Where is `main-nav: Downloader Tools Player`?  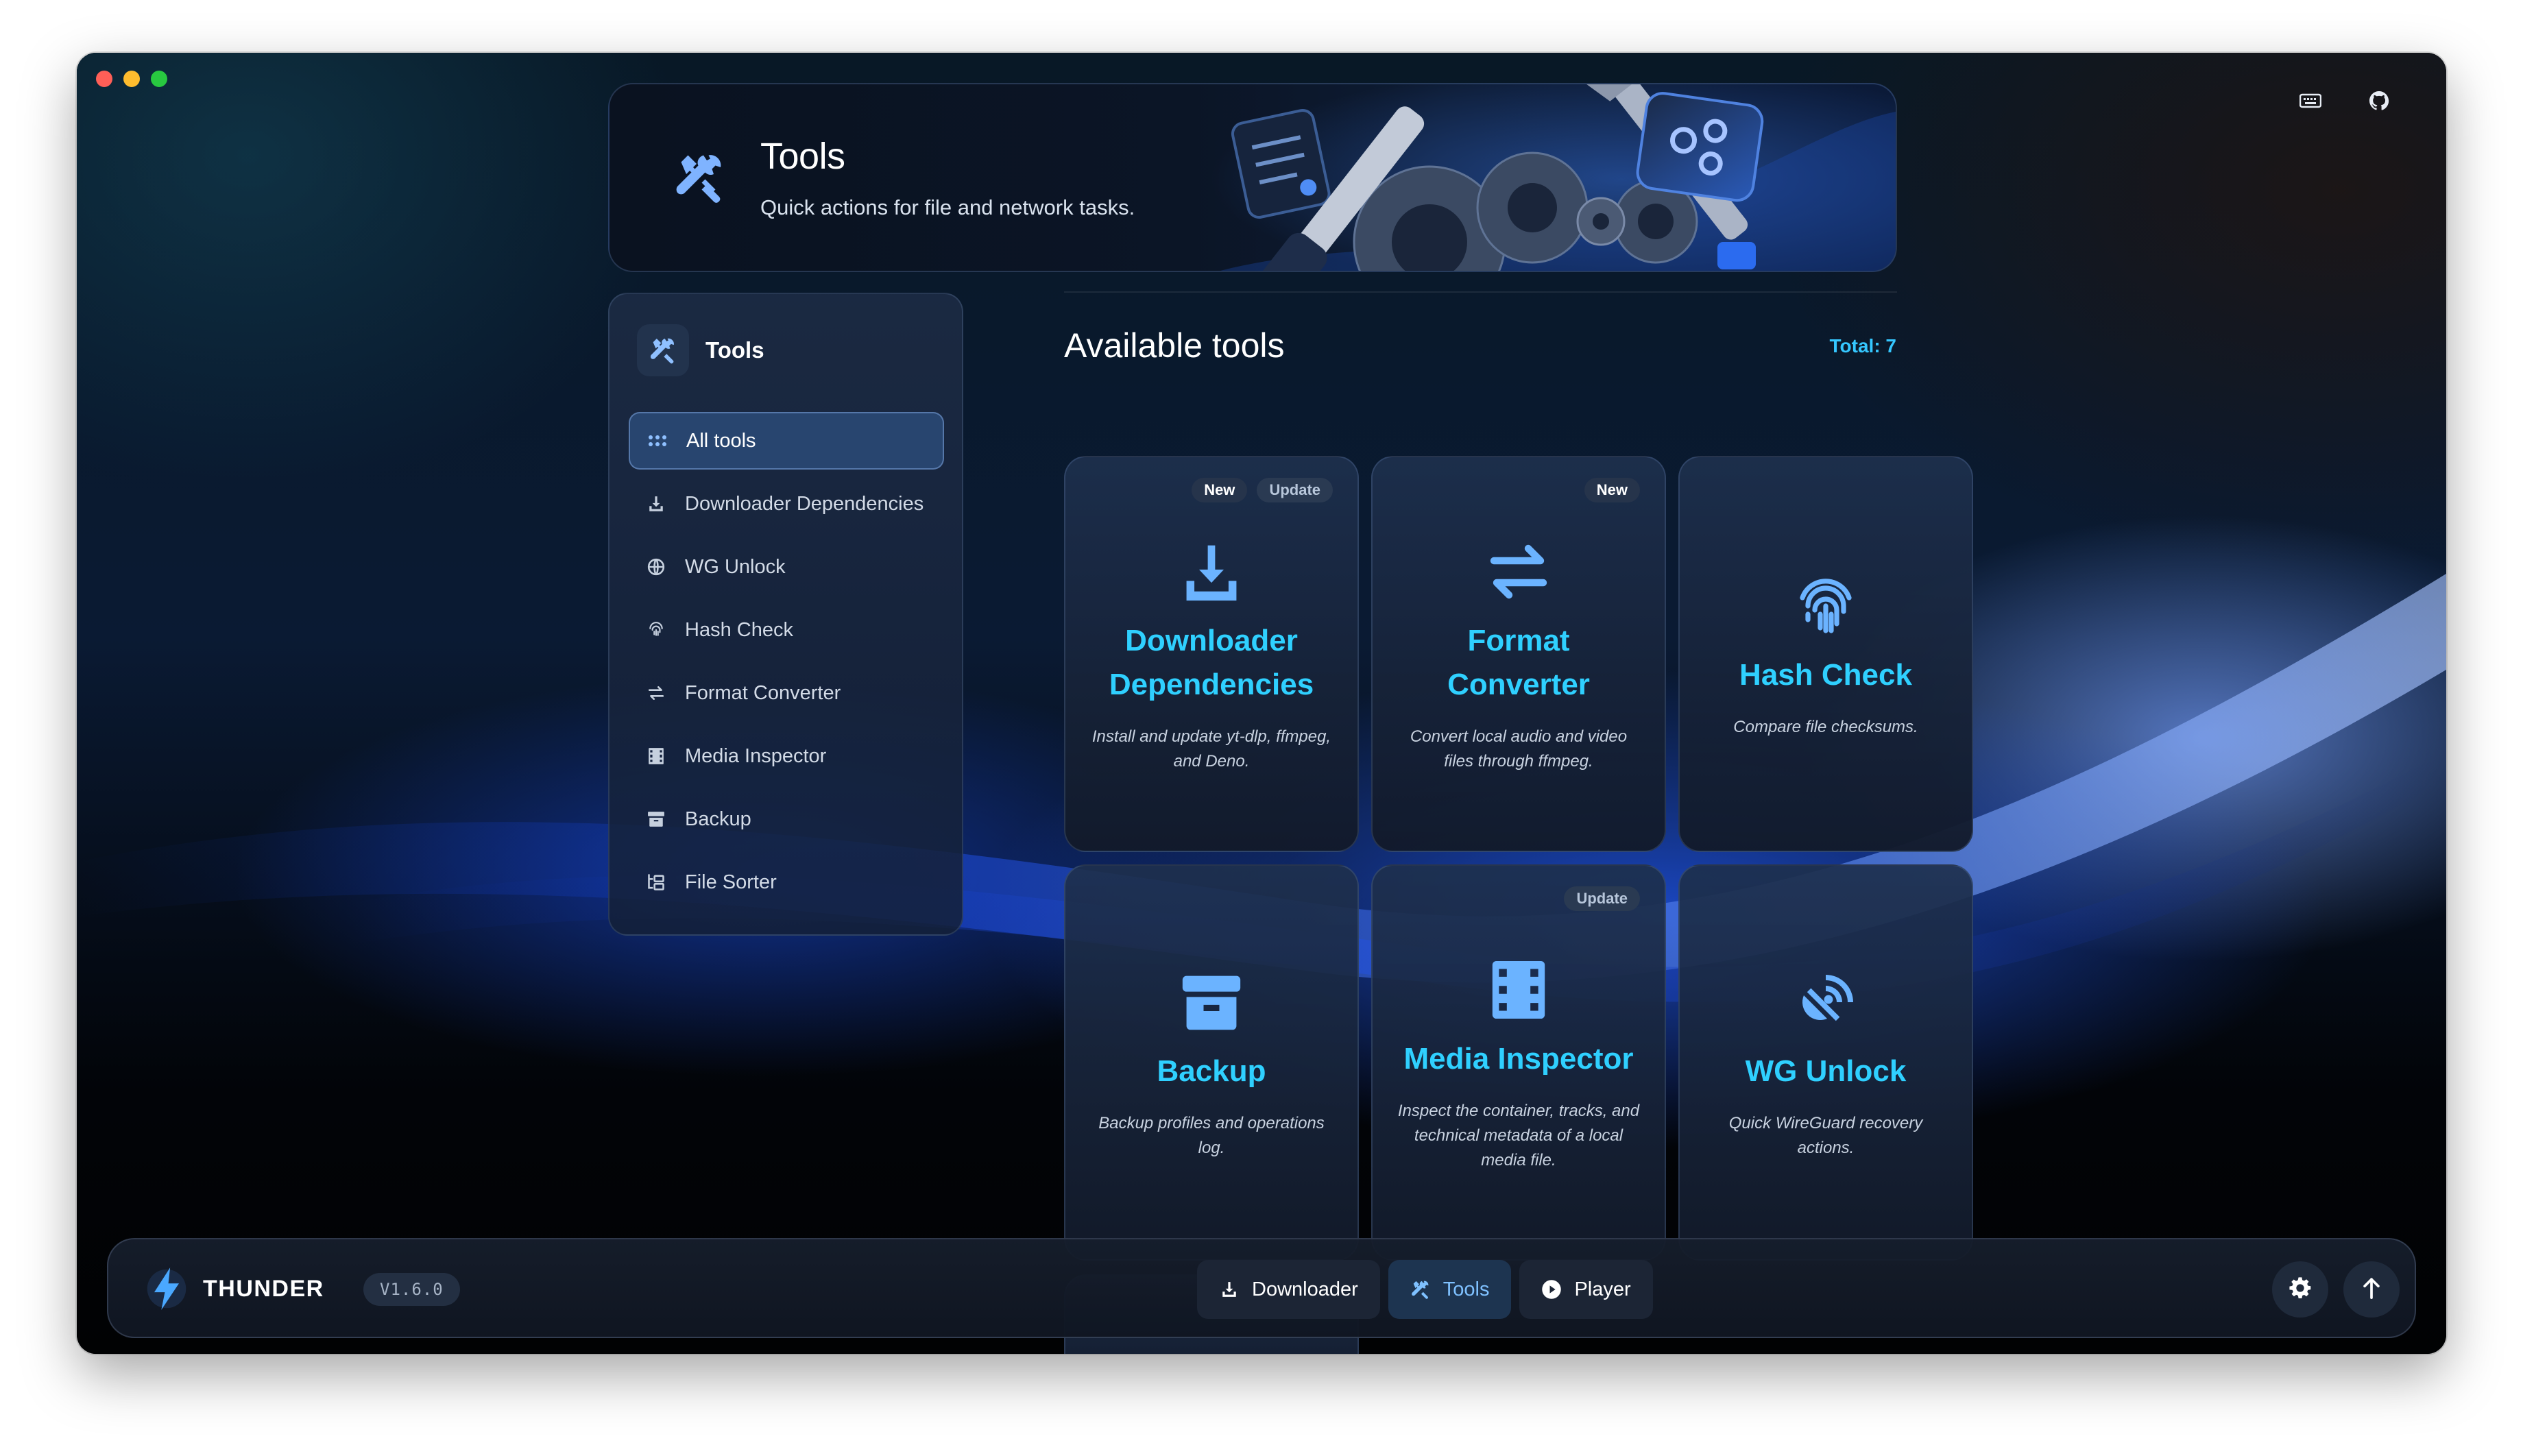 main-nav: Downloader Tools Player is located at coordinates (1425, 1289).